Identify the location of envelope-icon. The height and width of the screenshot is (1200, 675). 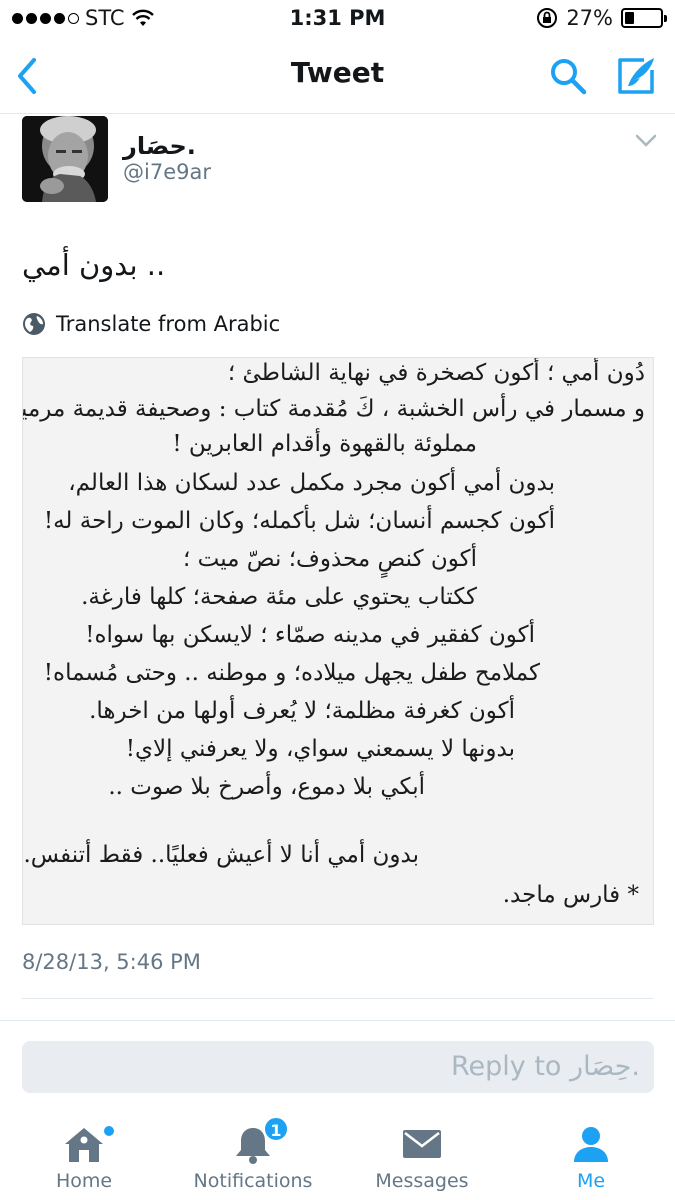
(422, 1144).